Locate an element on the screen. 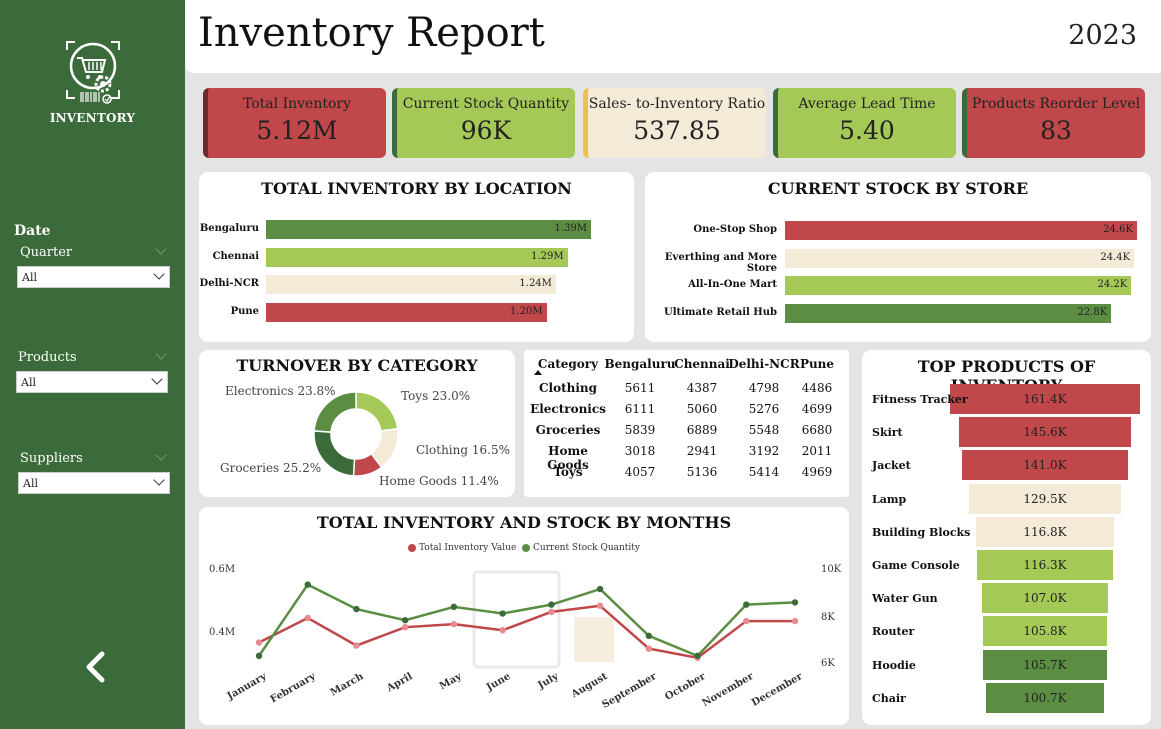  funnel-bar: 100.7K is located at coordinates (1045, 697).